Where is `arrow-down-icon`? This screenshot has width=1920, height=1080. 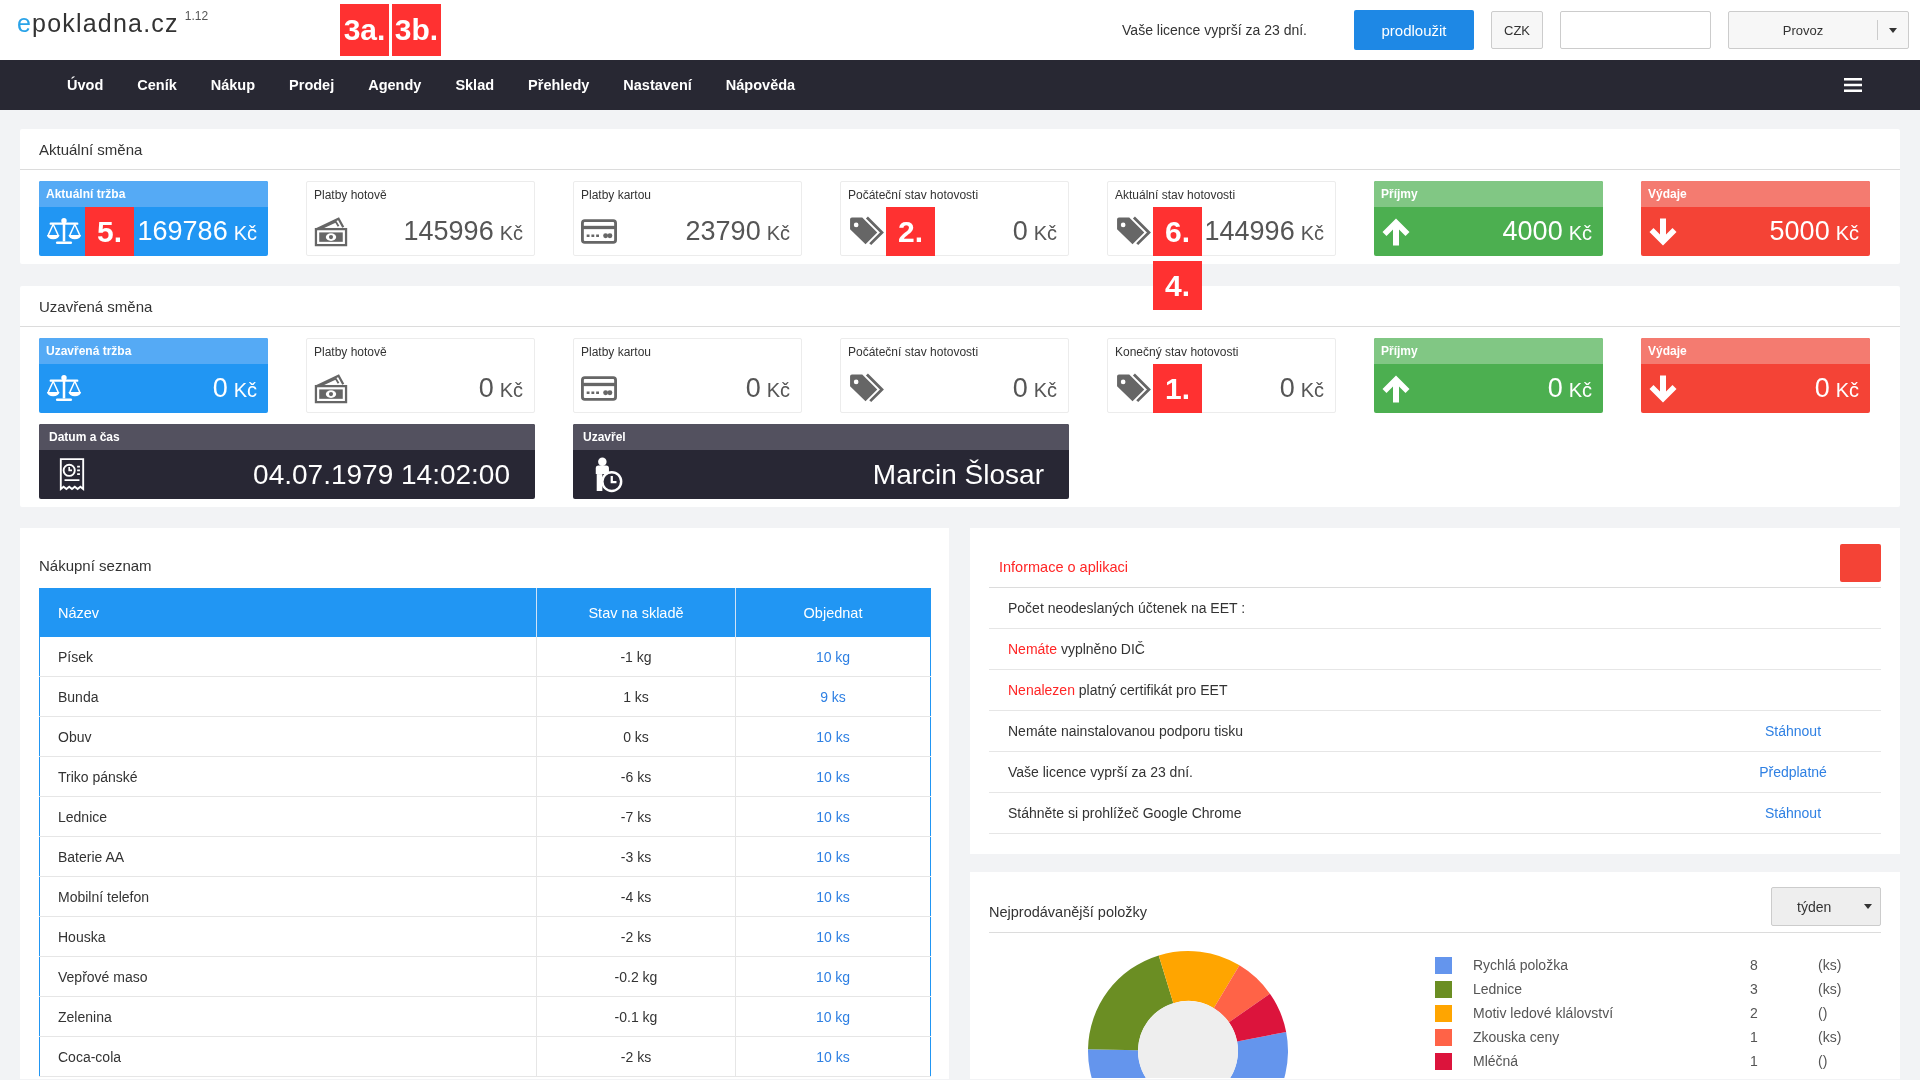 arrow-down-icon is located at coordinates (1663, 231).